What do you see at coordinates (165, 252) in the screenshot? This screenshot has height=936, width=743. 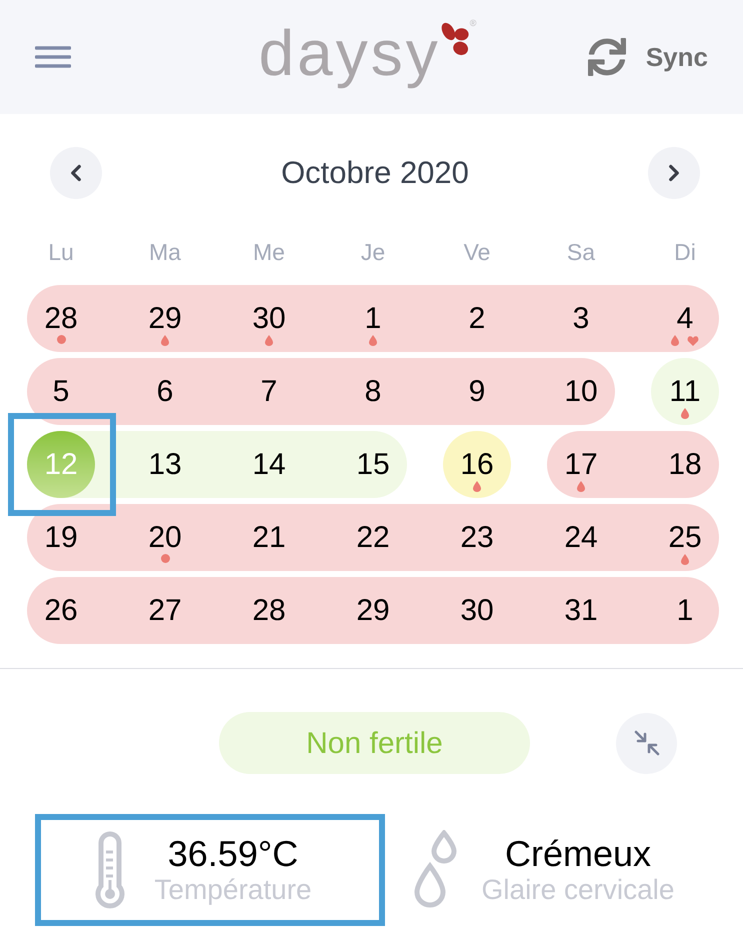 I see `weekday-label: Ma` at bounding box center [165, 252].